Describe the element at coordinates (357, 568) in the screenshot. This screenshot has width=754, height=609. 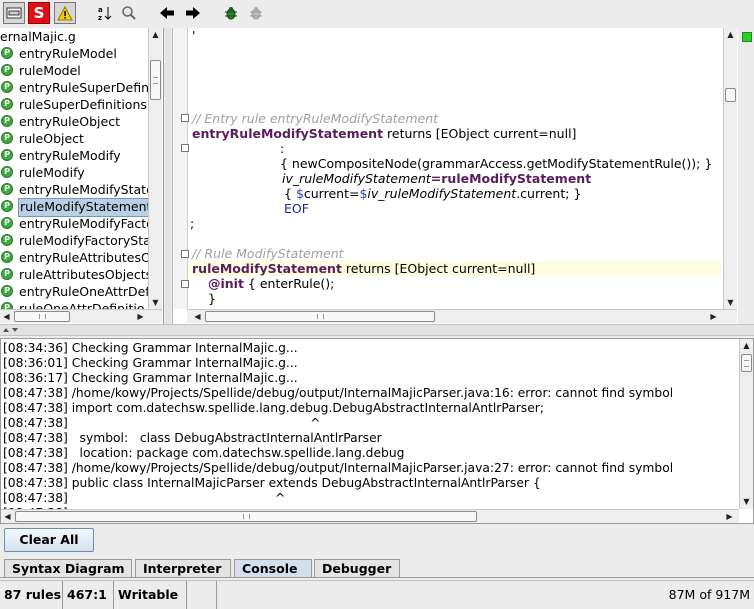
I see `tab-debugger: Debugger` at that location.